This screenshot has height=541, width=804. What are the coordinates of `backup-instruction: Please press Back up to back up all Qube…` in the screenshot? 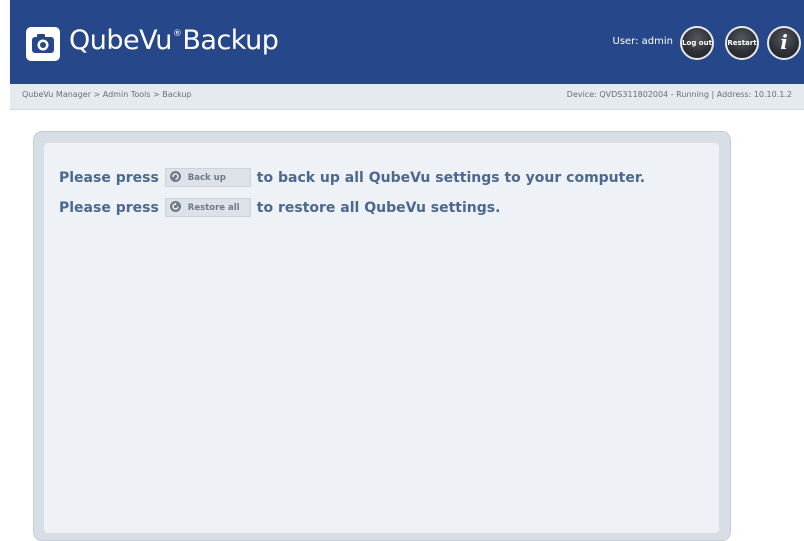 It's located at (352, 177).